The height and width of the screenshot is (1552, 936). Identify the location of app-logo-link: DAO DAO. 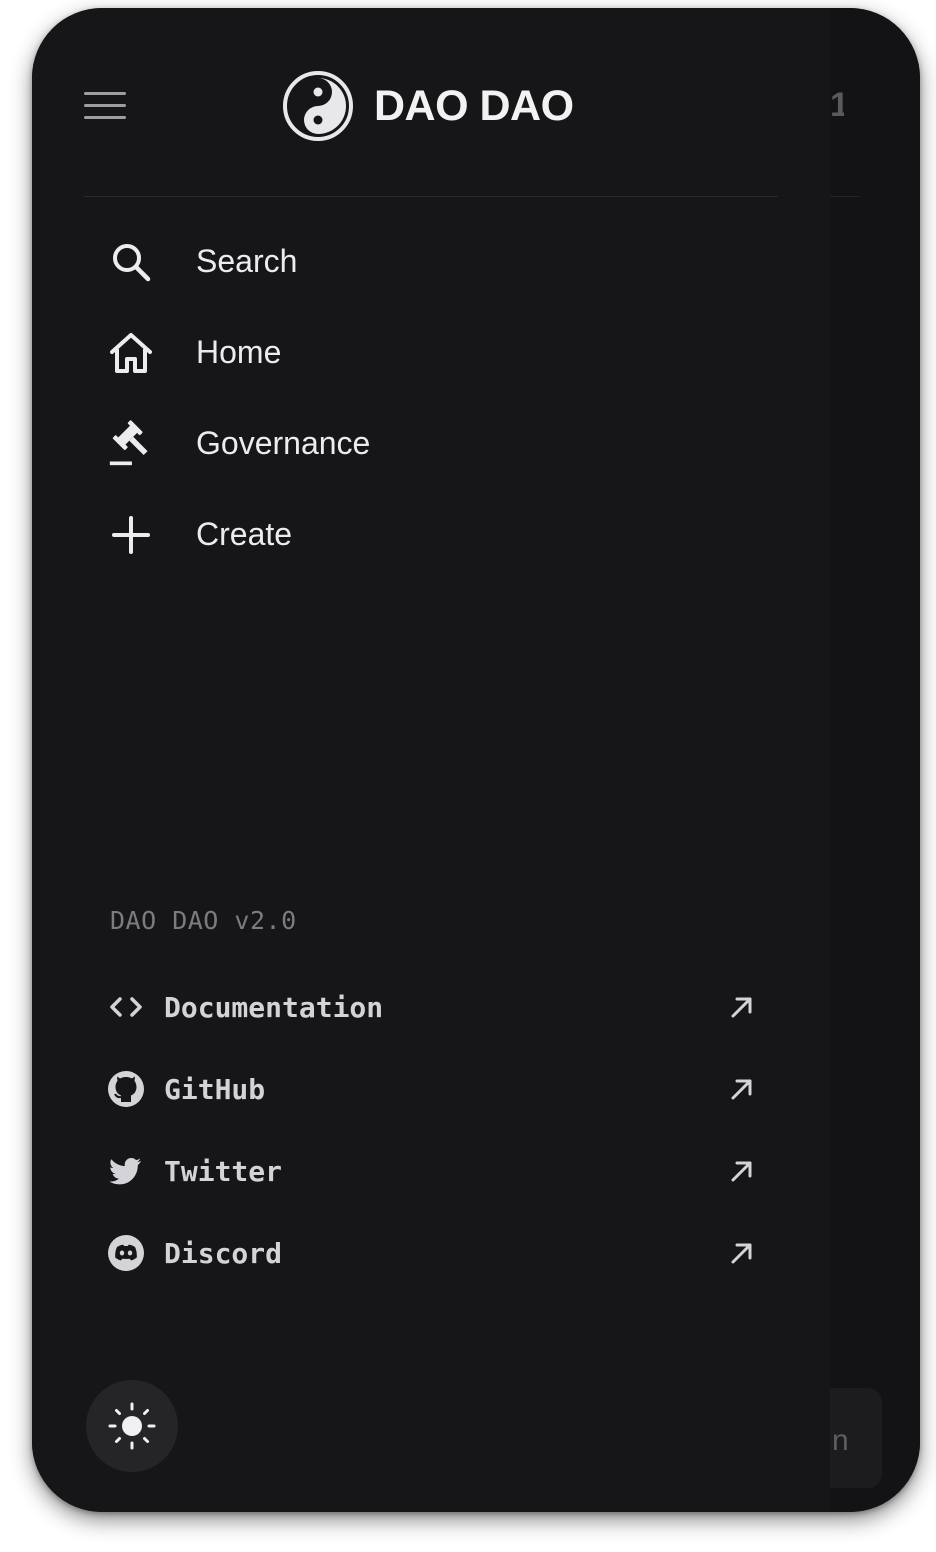
(428, 106).